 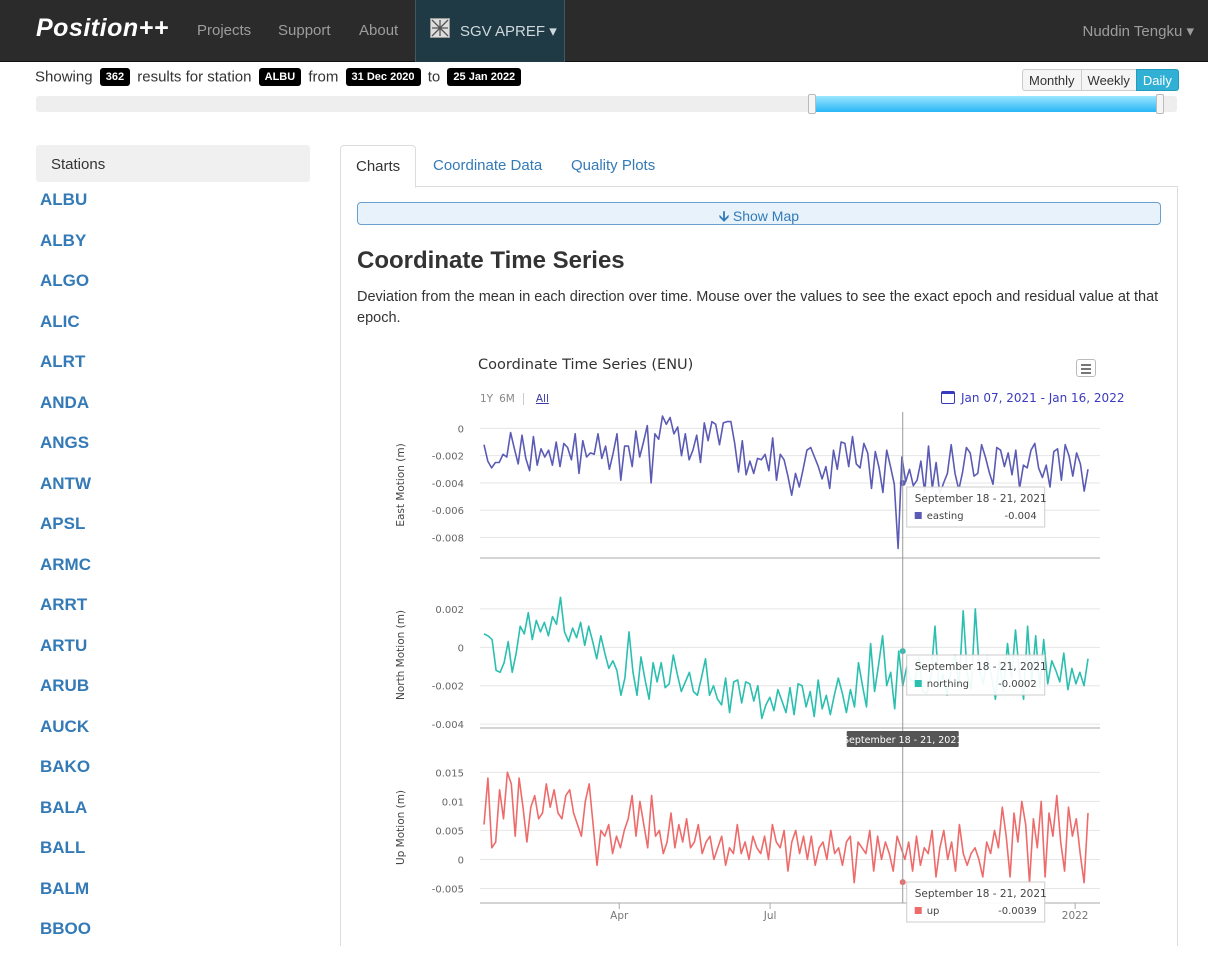 I want to click on y-tick-label: 0.005, so click(x=449, y=831).